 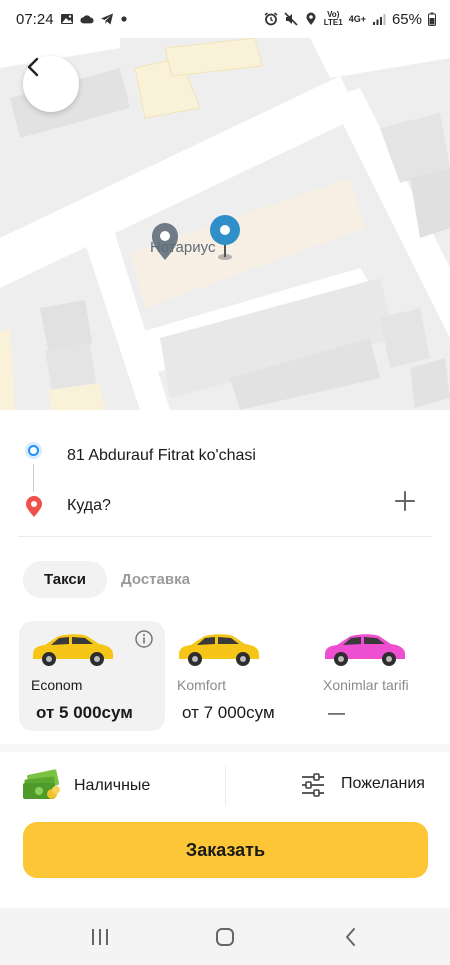 I want to click on tab-taxi: Такси, so click(x=65, y=579).